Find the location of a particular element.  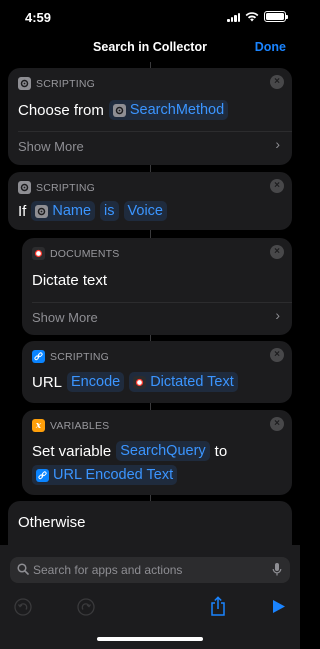

action-summary: Choose from SearchMethod is located at coordinates (123, 110).